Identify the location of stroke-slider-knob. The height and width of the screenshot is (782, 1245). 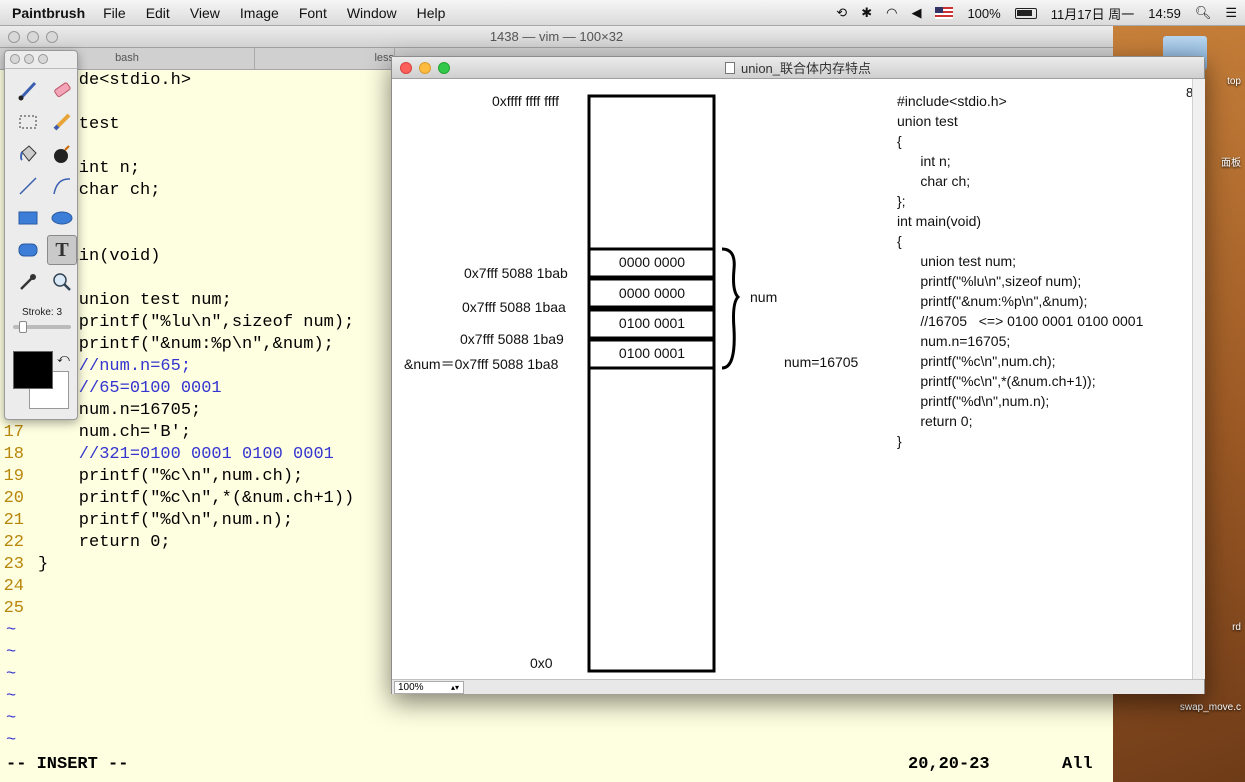
(23, 327).